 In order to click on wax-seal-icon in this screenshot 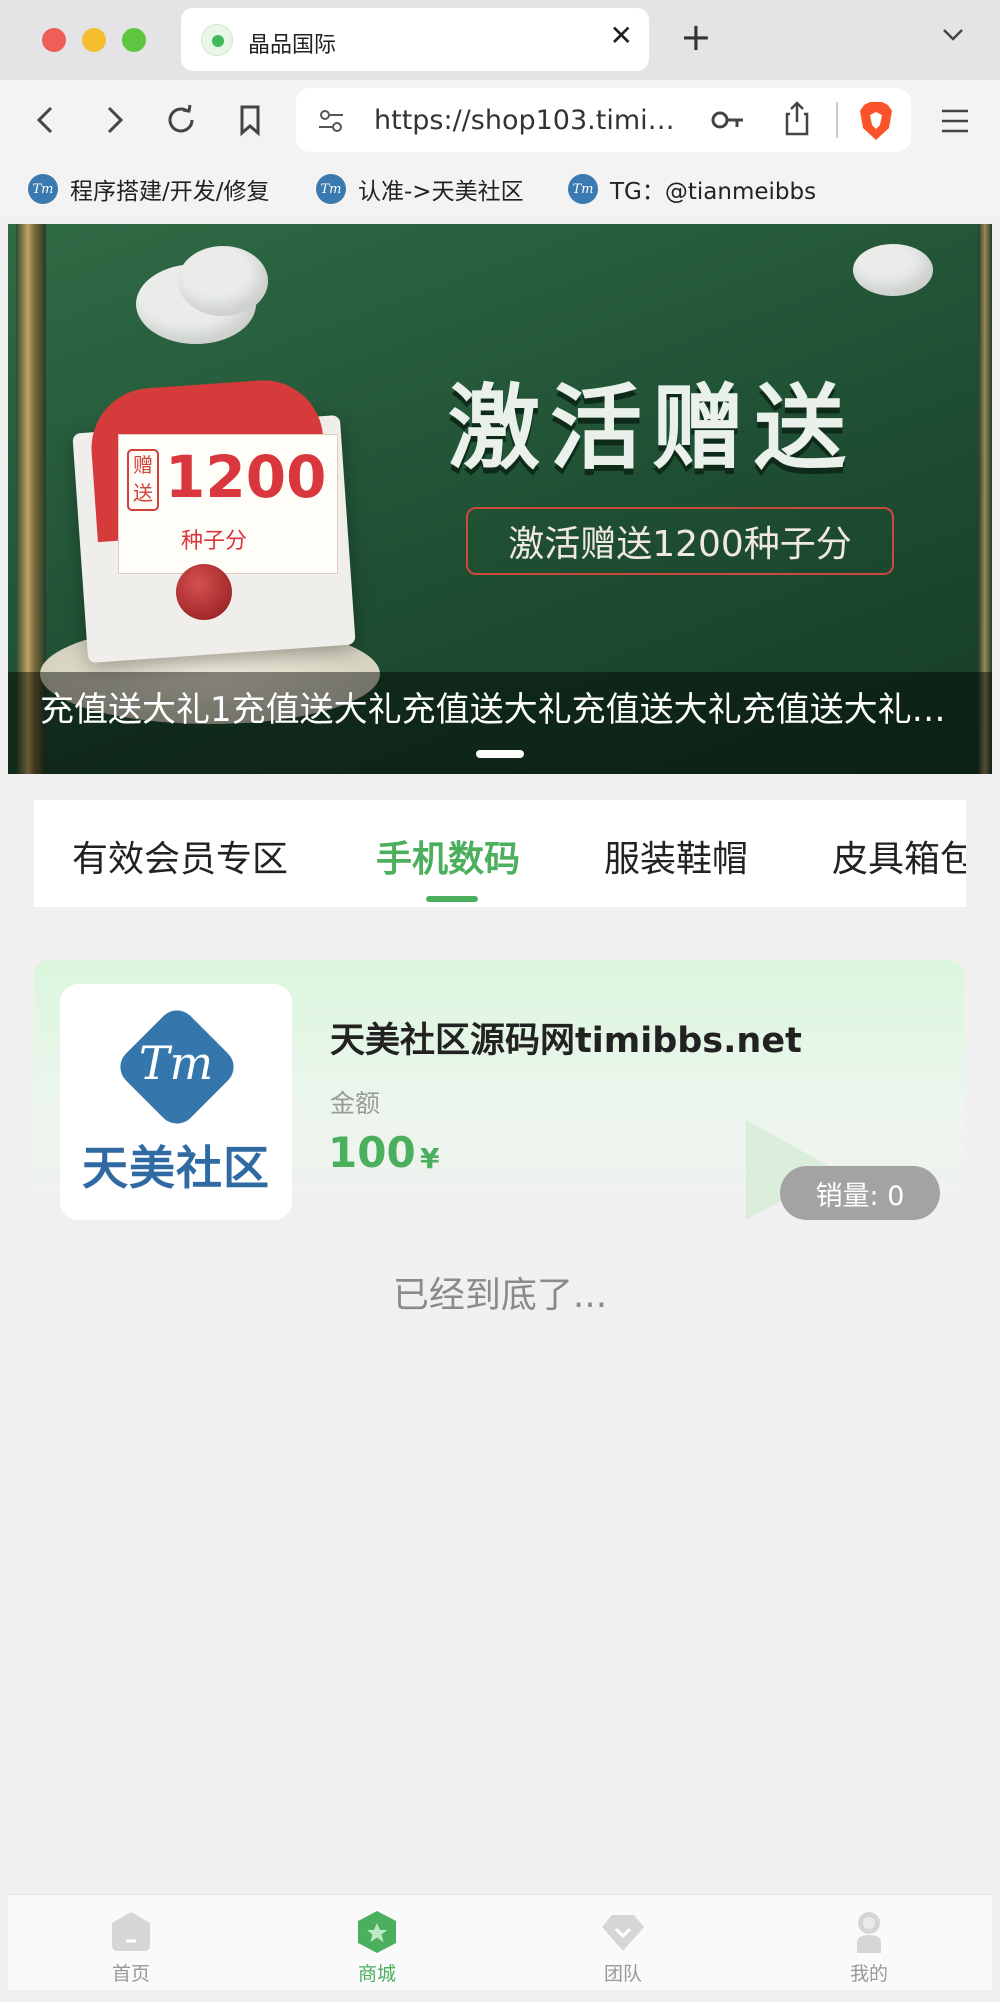, I will do `click(204, 592)`.